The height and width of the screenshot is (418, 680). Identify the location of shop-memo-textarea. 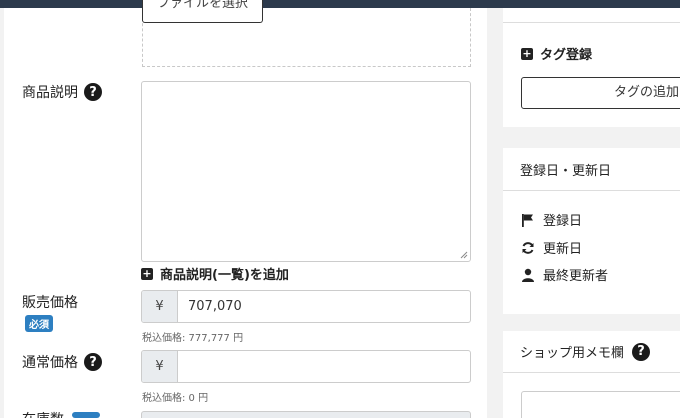
(600, 404).